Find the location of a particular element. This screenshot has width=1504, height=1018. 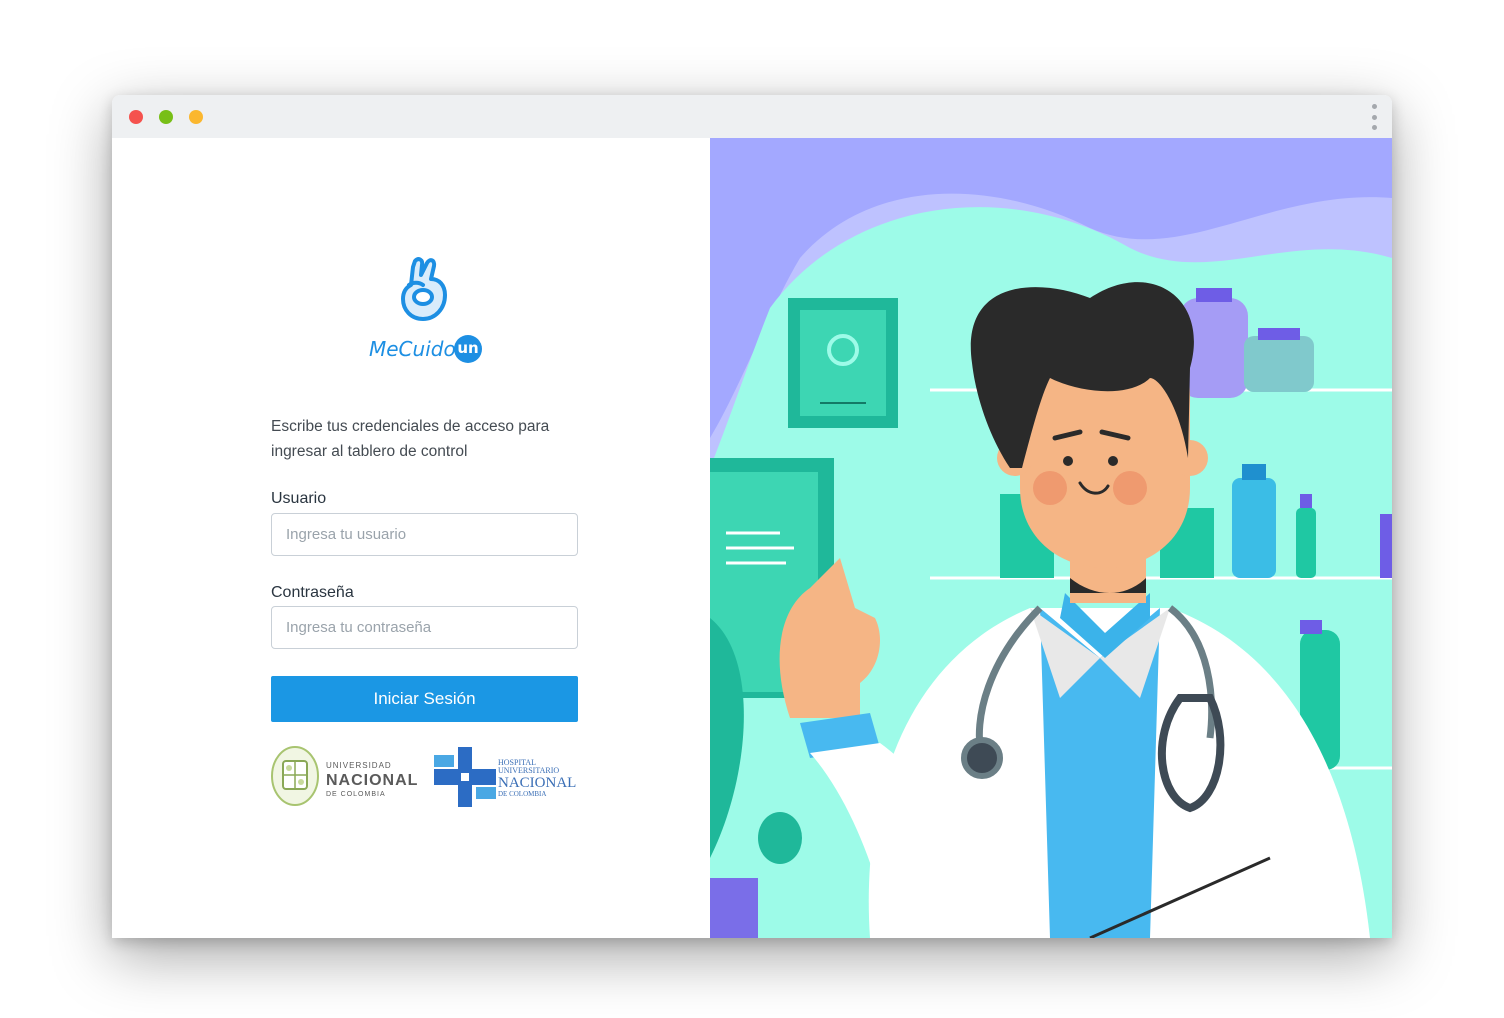

kebab-menu-icon is located at coordinates (1374, 117).